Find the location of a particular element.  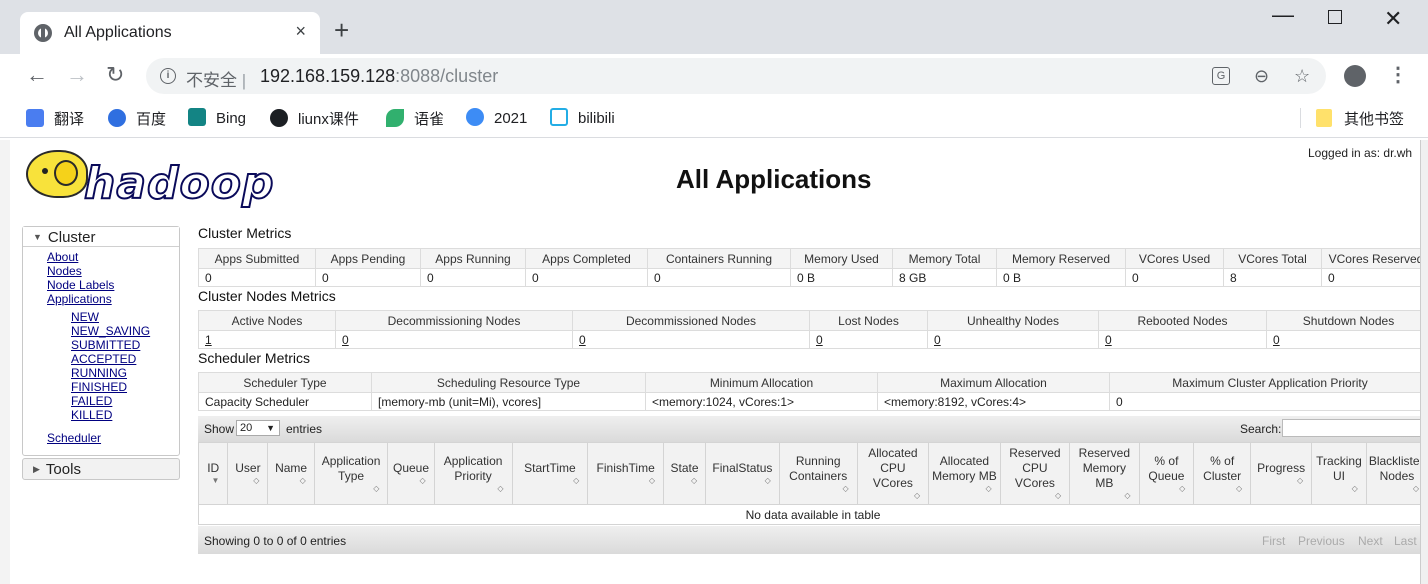

column-header: Tracking UI ◇ is located at coordinates (1339, 473).